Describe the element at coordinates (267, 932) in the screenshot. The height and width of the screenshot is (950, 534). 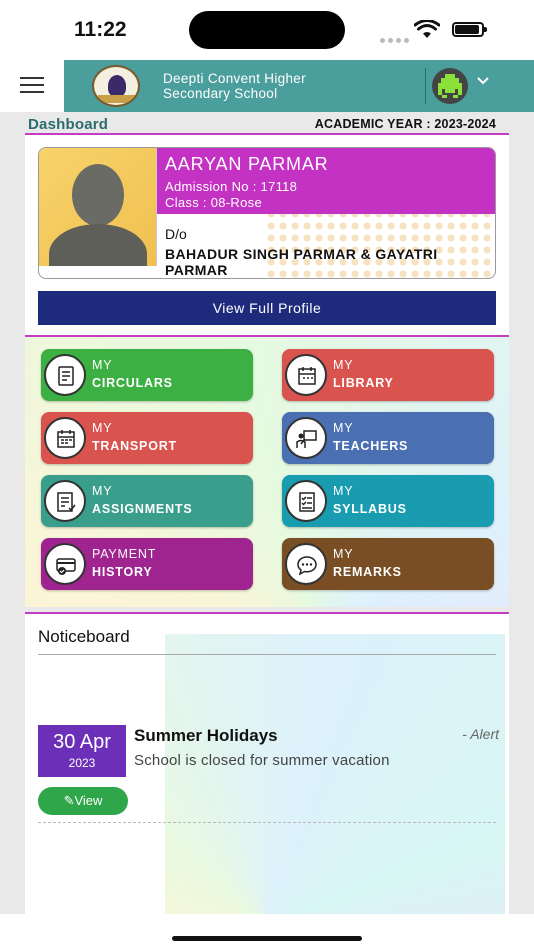
I see `bottom-area` at that location.